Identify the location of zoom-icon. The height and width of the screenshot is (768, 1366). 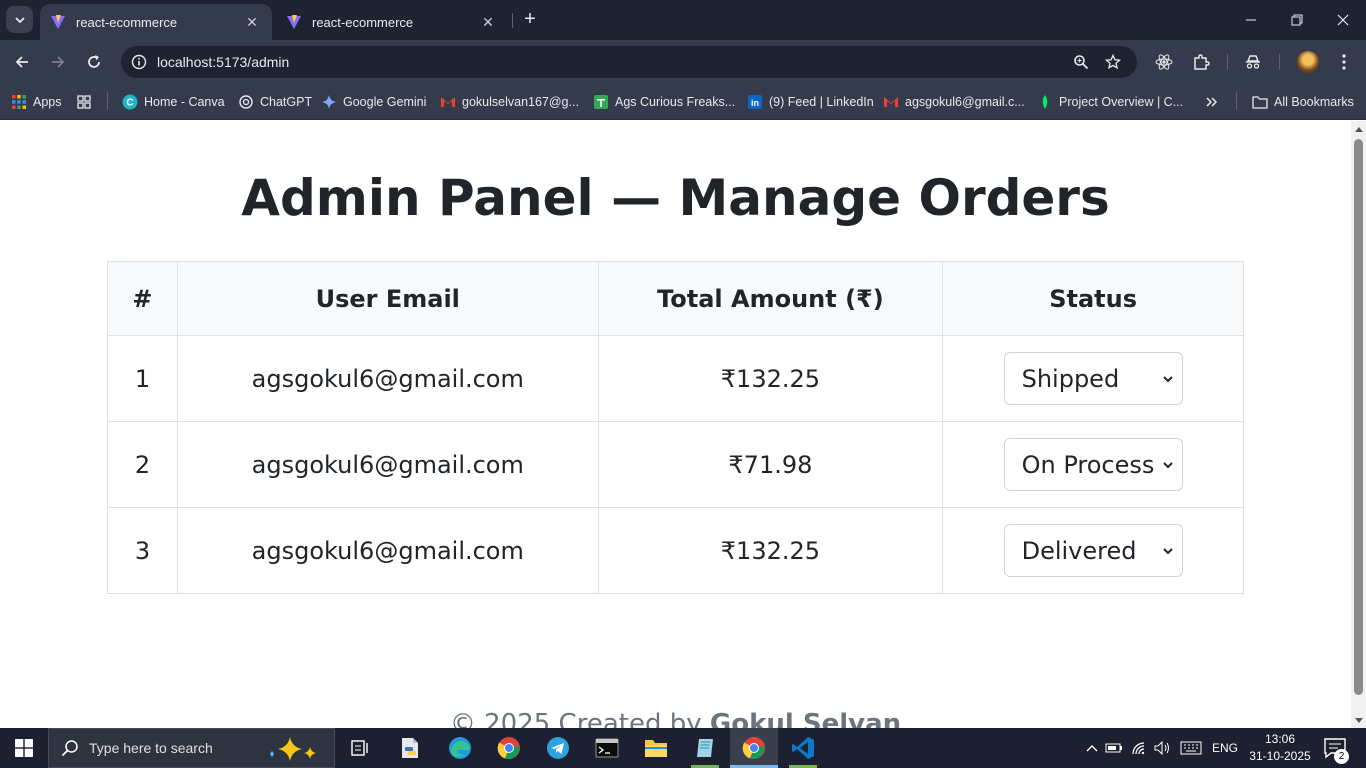
(1081, 62).